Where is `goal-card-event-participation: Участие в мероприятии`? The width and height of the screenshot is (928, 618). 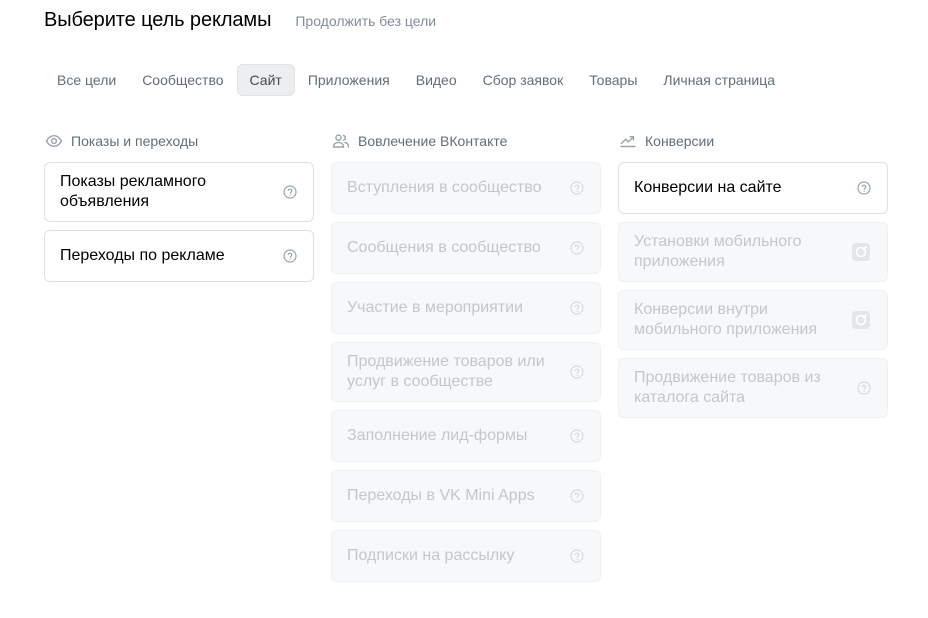
goal-card-event-participation: Участие в мероприятии is located at coordinates (466, 308).